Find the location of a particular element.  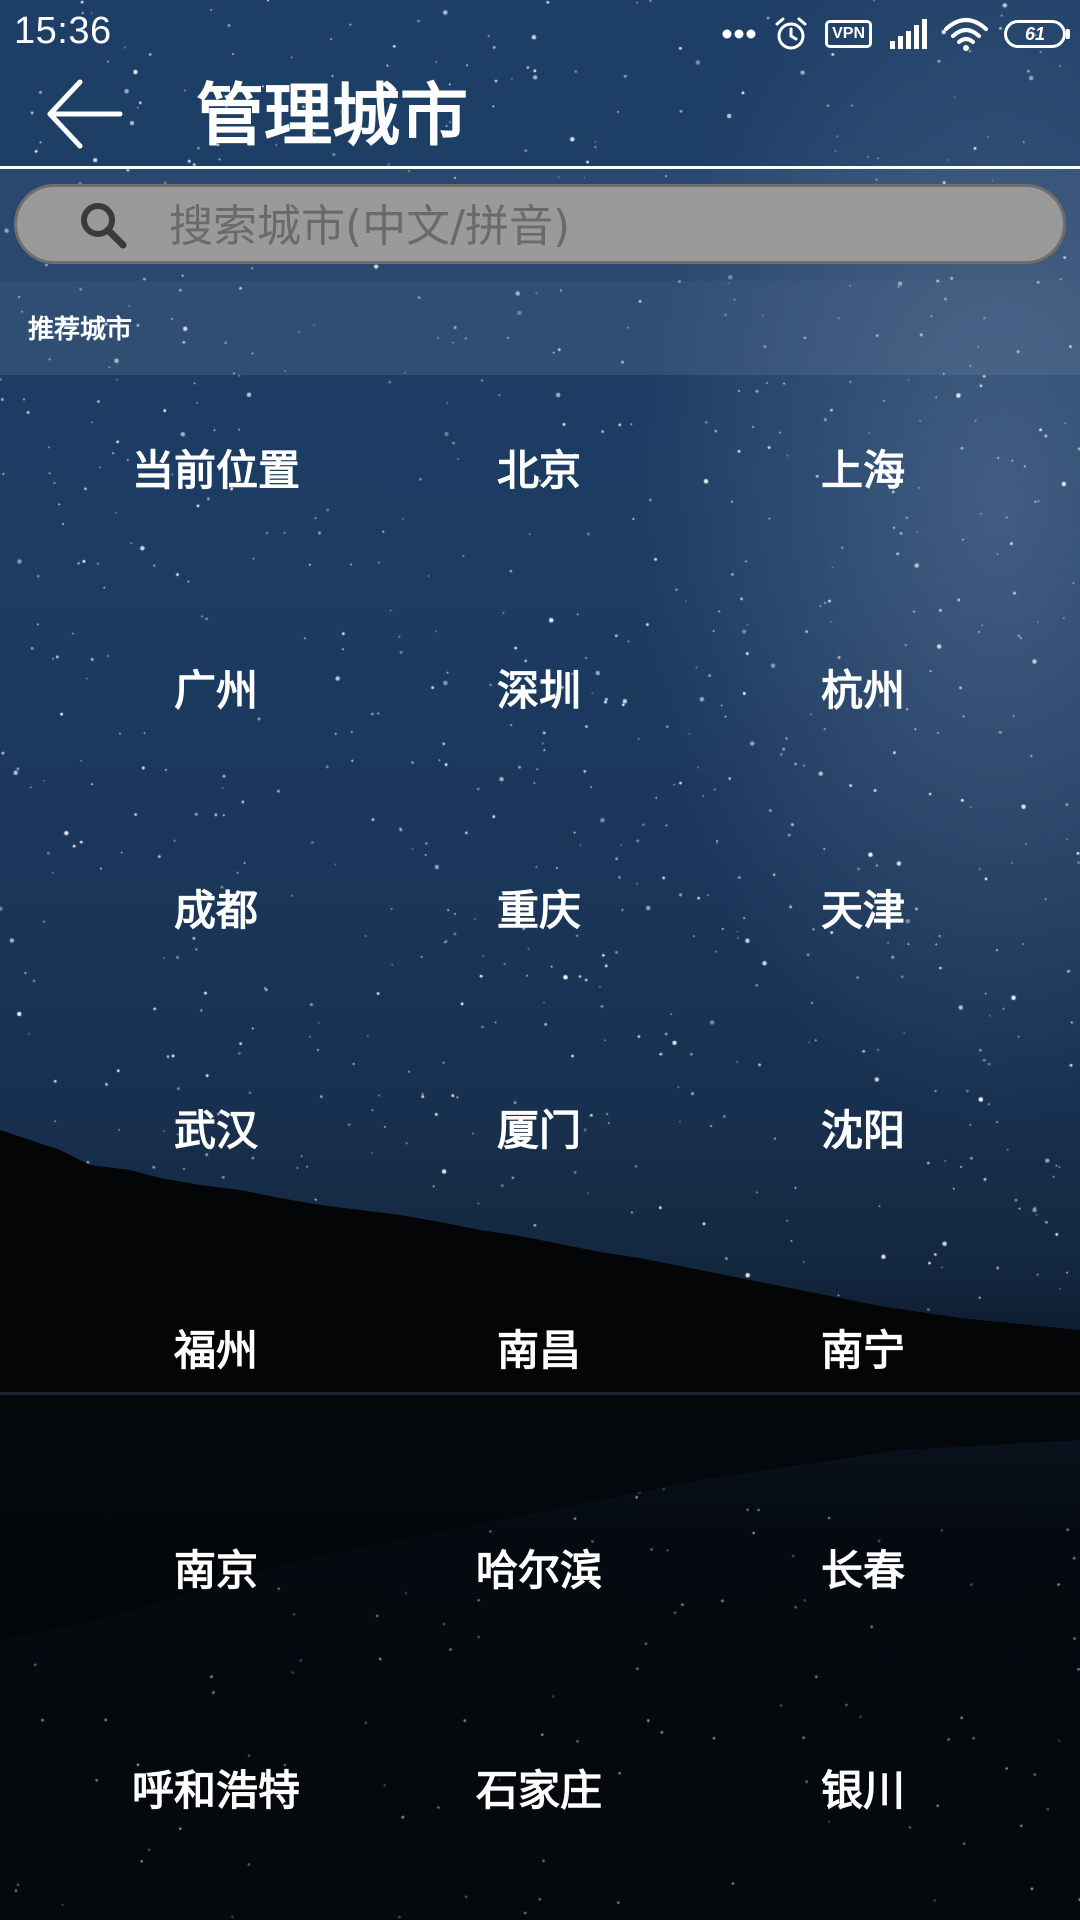

city-item-harbin: 哈尔滨 is located at coordinates (539, 1585).